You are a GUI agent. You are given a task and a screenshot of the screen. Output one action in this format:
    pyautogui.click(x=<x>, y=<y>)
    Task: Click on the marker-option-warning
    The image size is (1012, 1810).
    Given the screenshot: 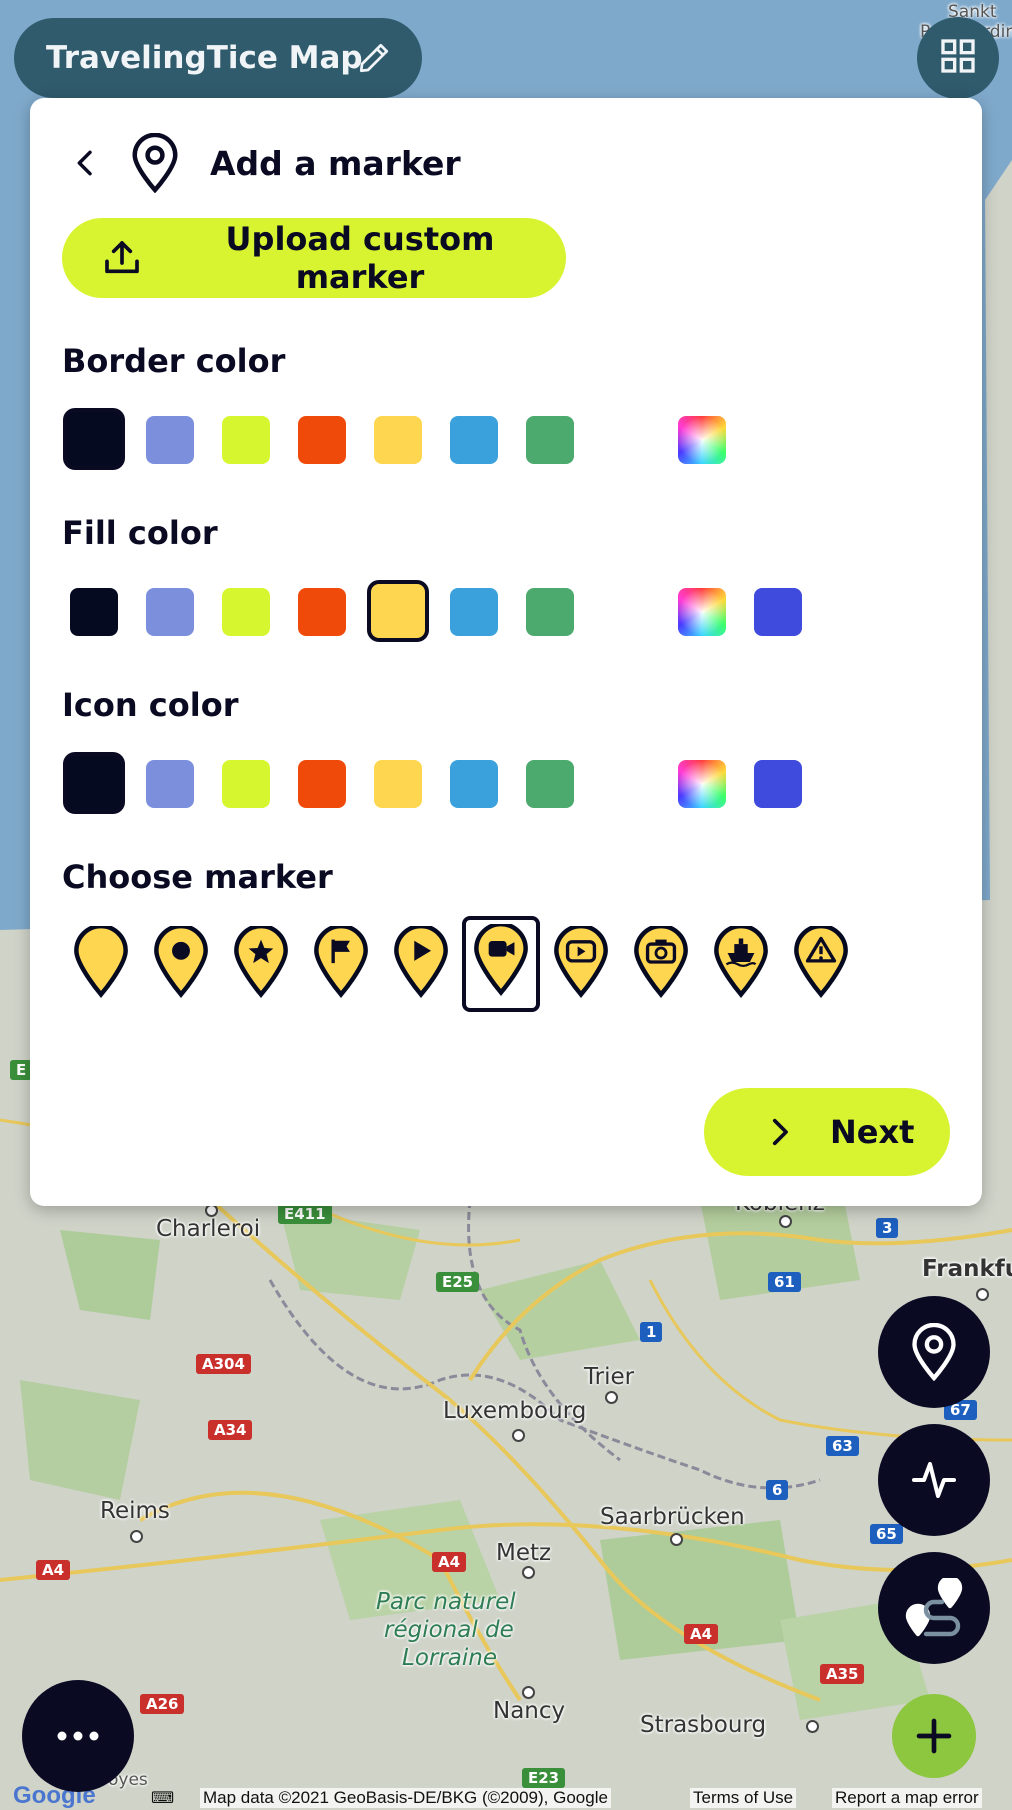 What is the action you would take?
    pyautogui.click(x=821, y=965)
    